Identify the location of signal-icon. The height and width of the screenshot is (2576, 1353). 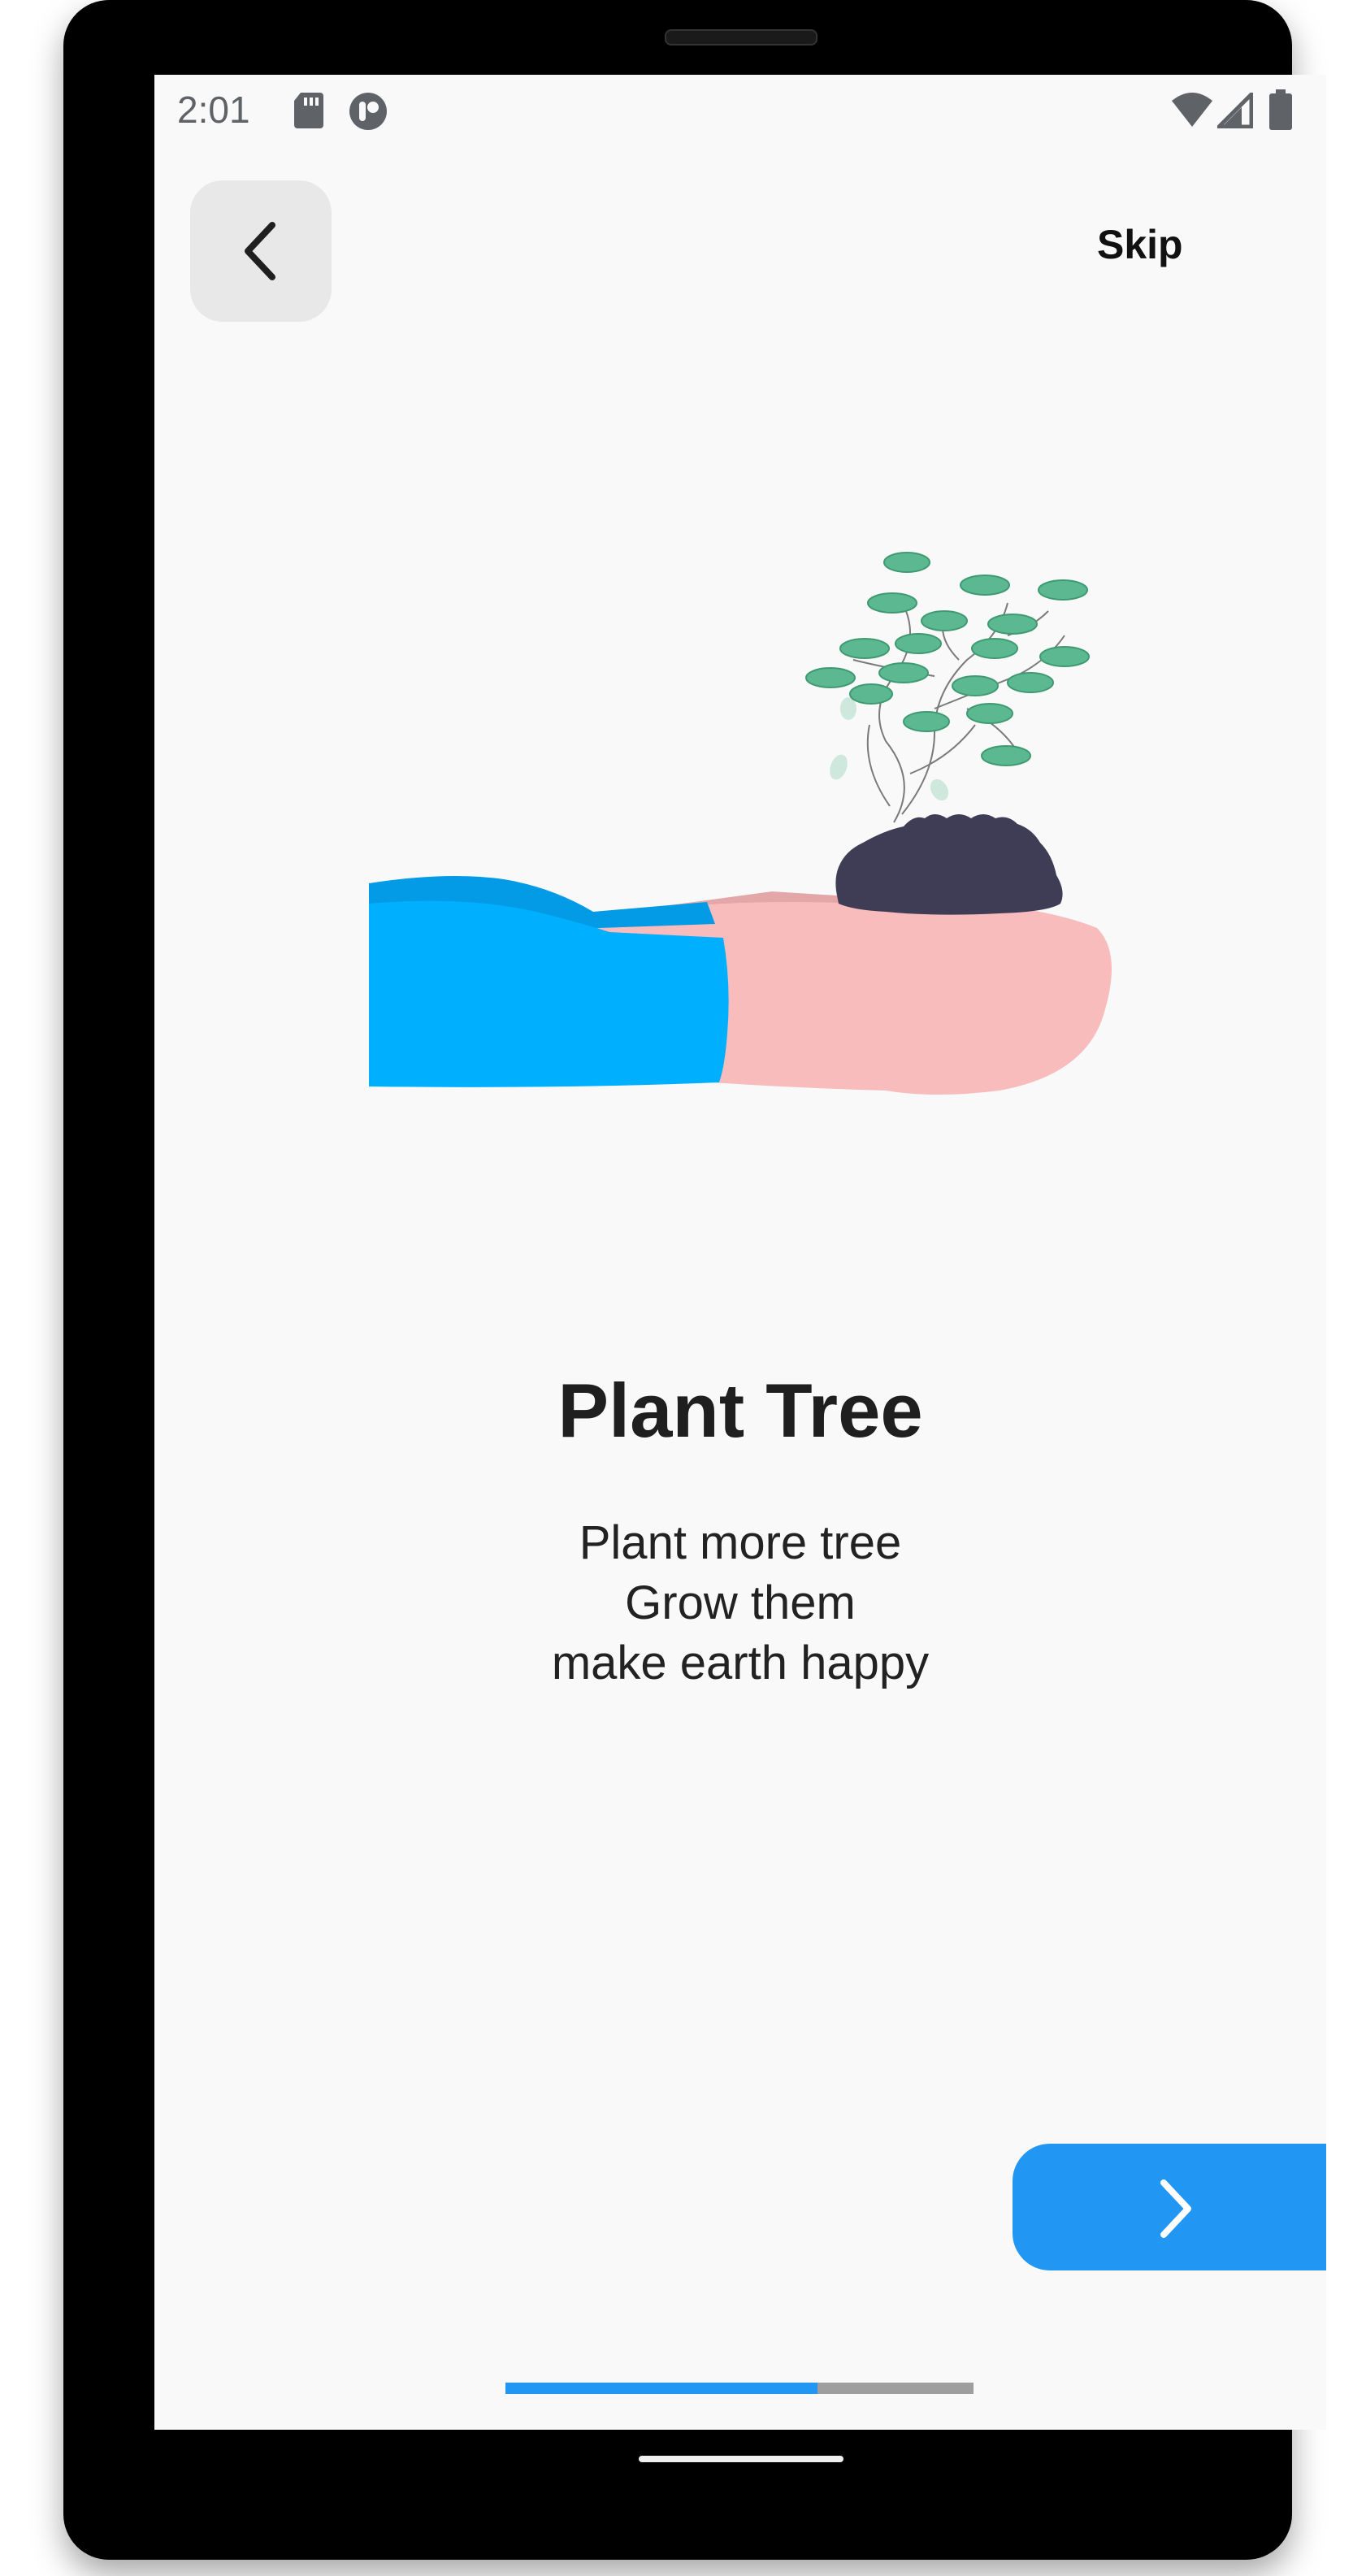
(1235, 110).